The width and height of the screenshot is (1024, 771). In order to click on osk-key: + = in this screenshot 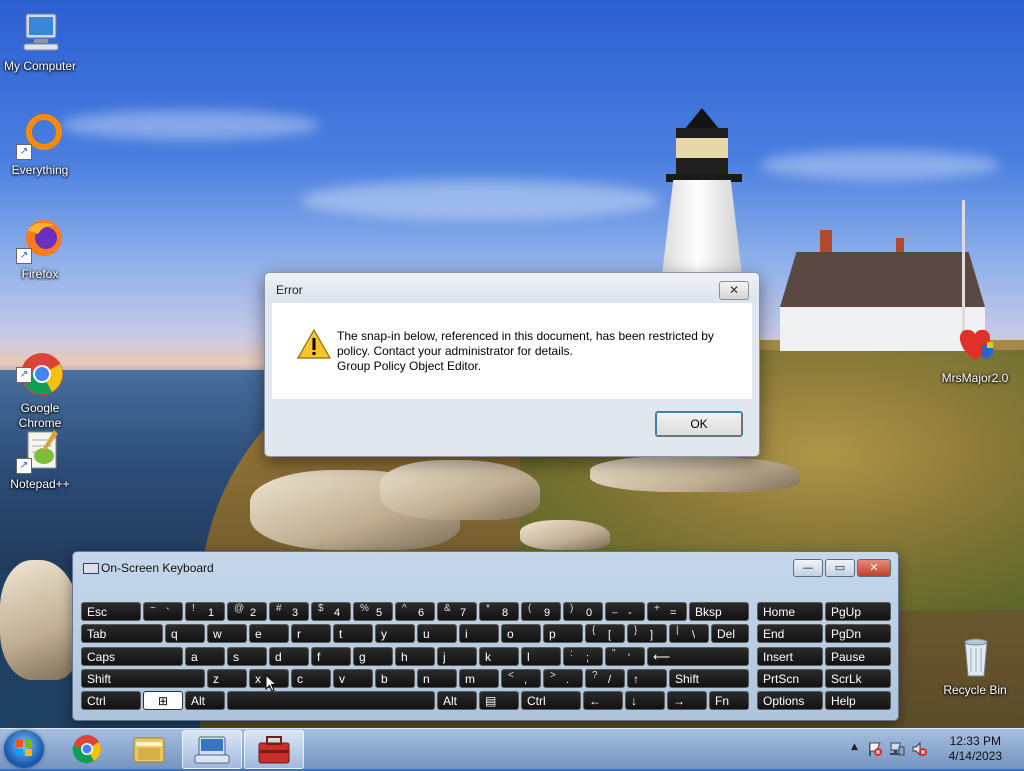, I will do `click(667, 611)`.